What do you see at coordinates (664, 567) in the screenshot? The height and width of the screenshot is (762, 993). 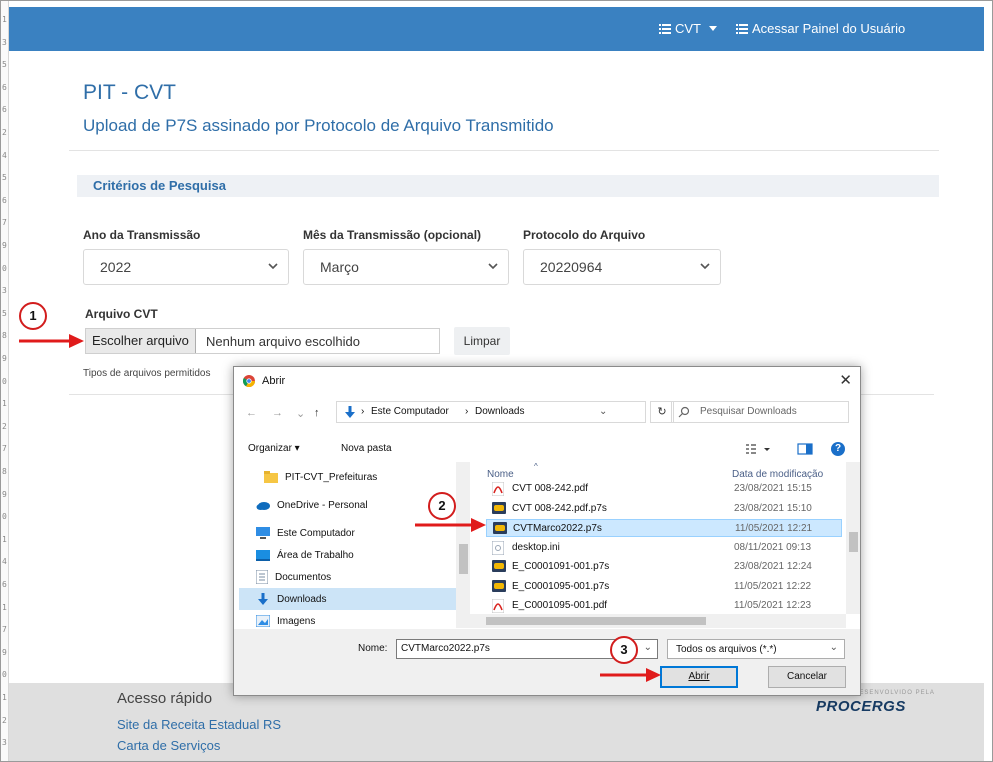 I see `file-row: E_C0001091-001.p7s 23/08/2021 12:24` at bounding box center [664, 567].